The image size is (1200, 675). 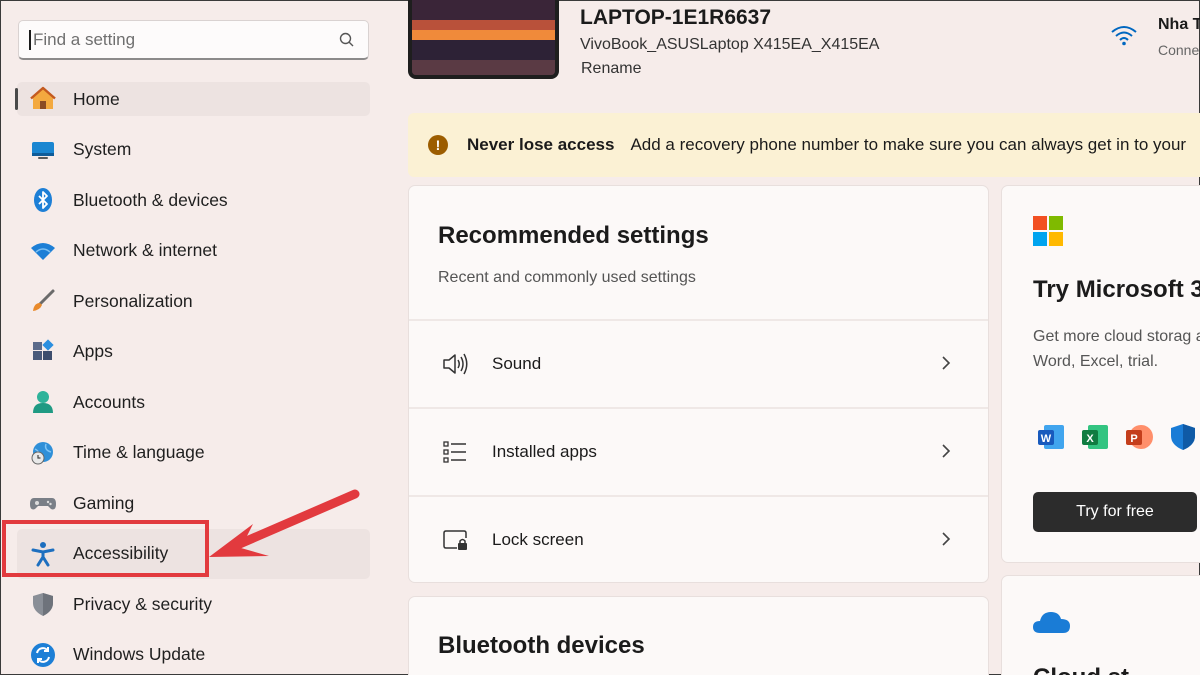 I want to click on search-box, so click(x=193, y=40).